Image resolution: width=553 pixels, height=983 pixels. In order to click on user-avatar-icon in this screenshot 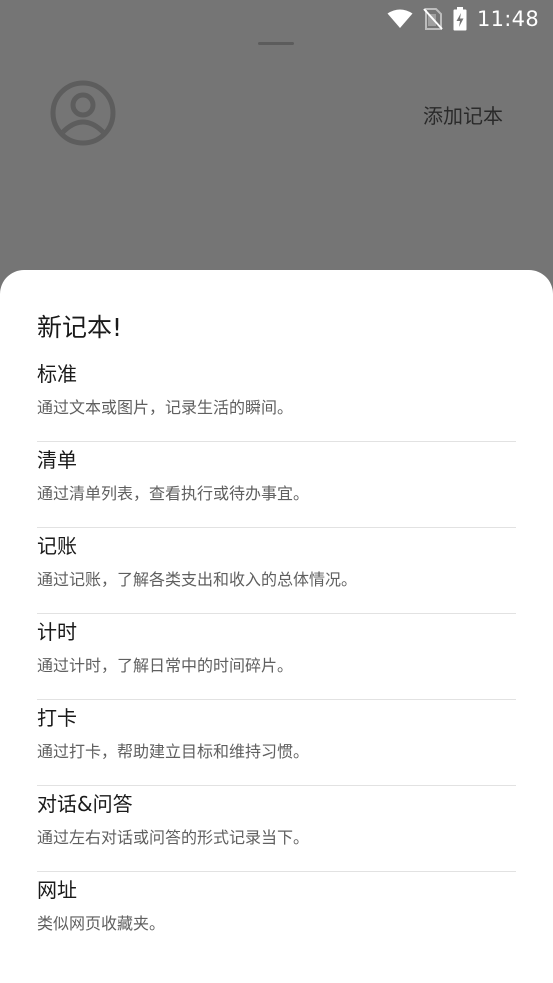, I will do `click(83, 113)`.